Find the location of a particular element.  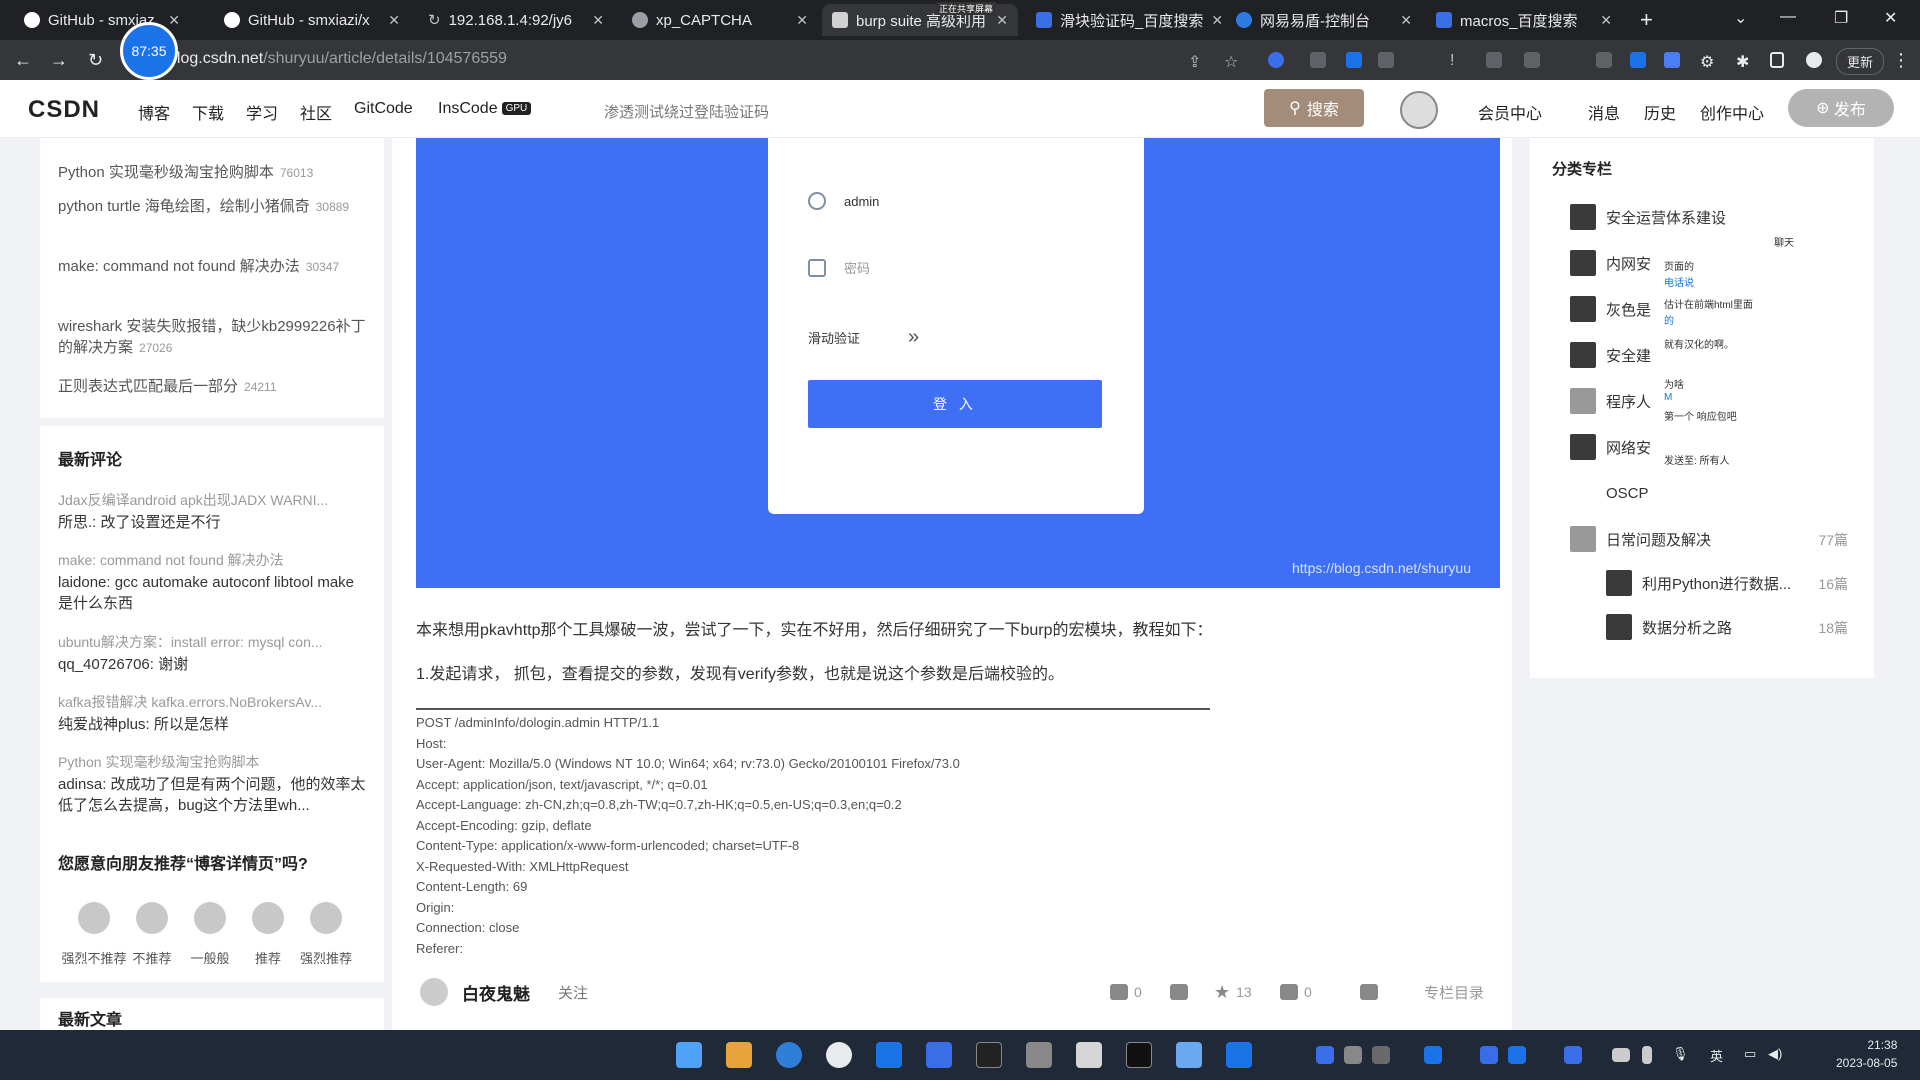

tab-netease-console: 网易易盾-控制台 ✕ is located at coordinates (1324, 20).